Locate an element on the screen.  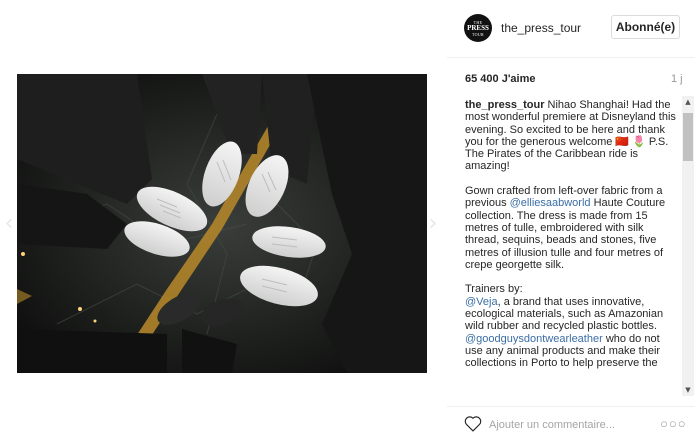
avatar: THE PRESS TOUR is located at coordinates (478, 28).